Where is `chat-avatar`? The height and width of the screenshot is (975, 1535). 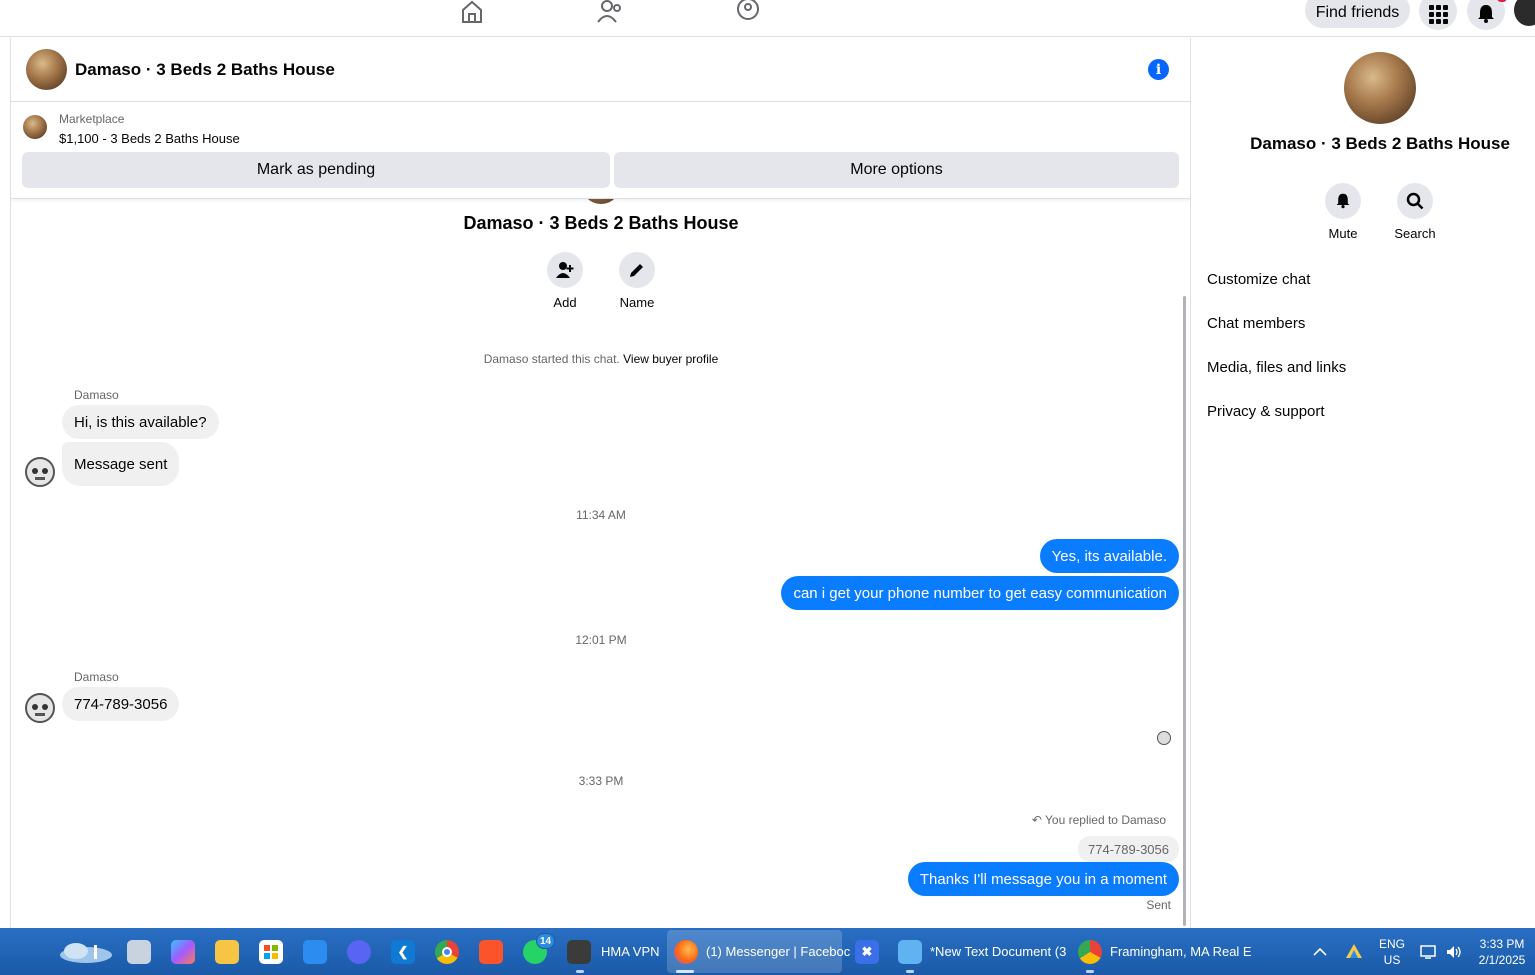
chat-avatar is located at coordinates (46, 69).